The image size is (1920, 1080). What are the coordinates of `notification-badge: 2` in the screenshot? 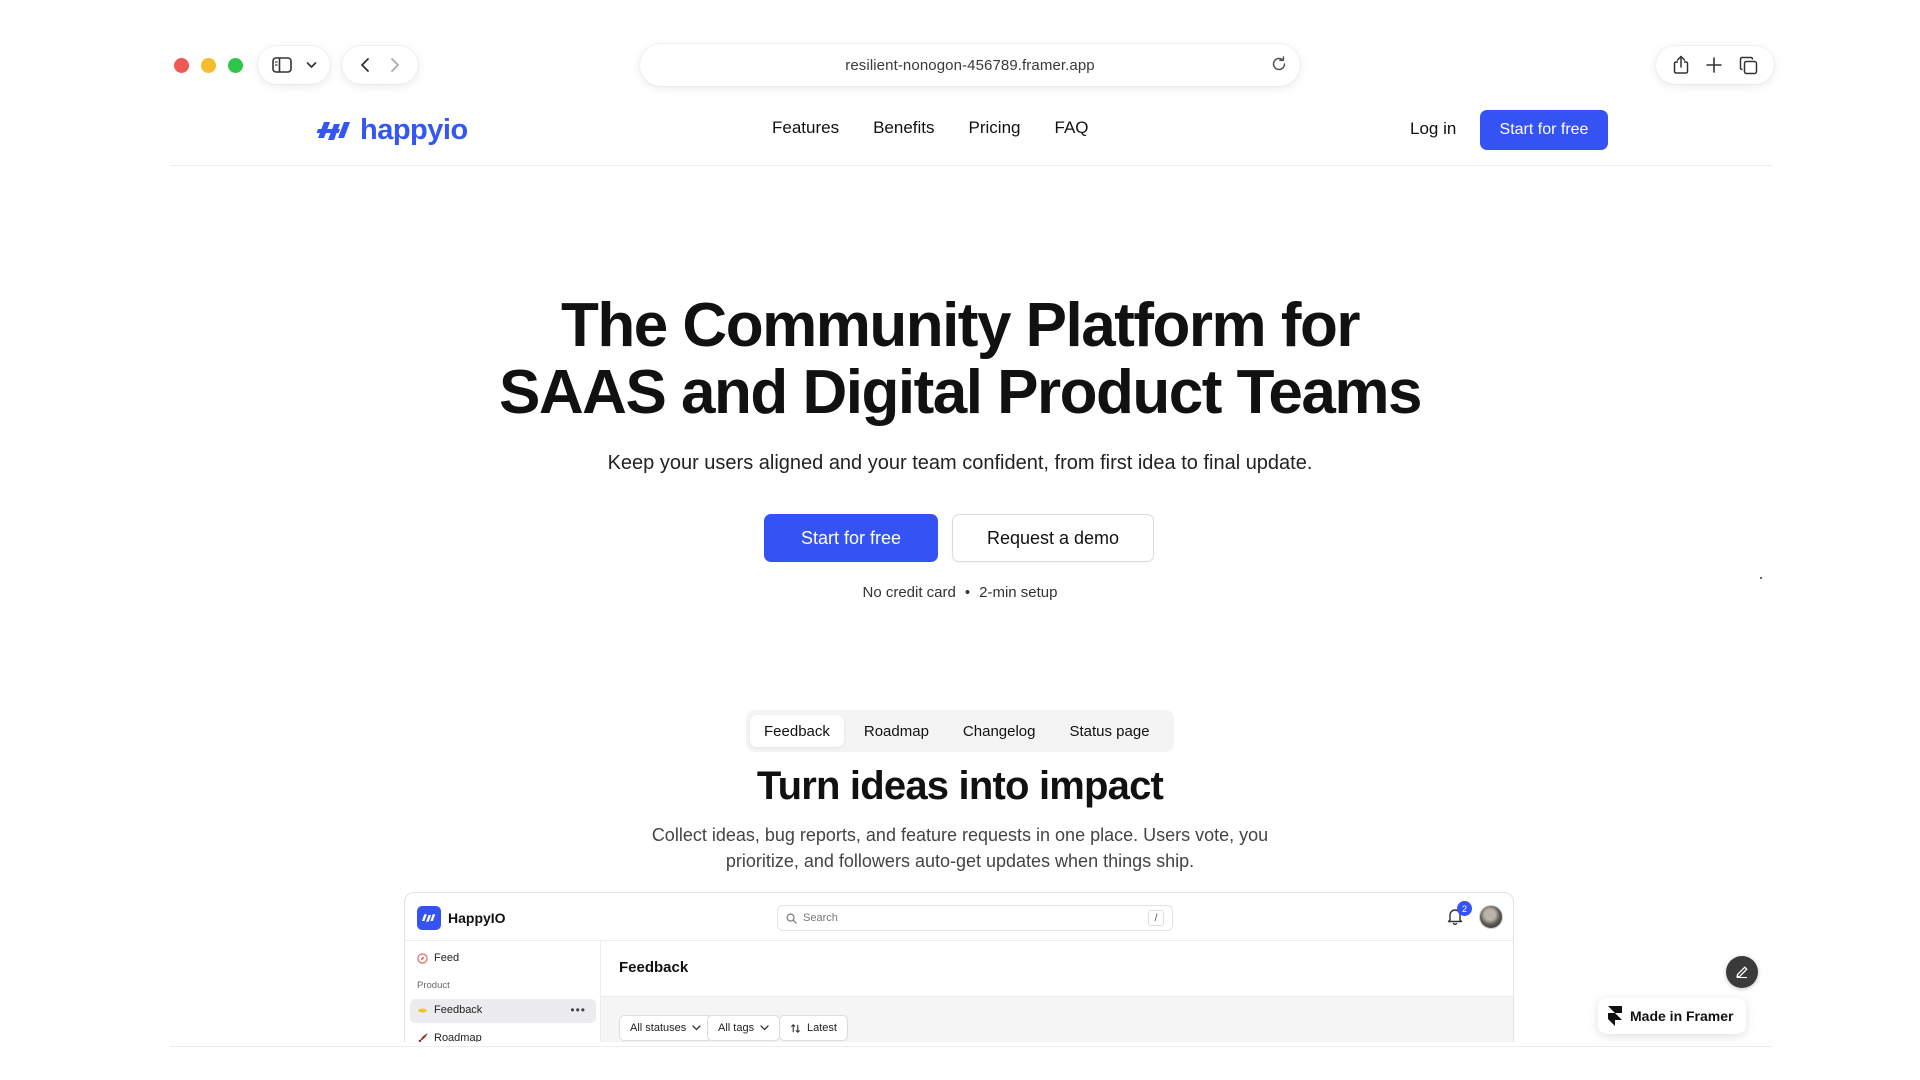 It's located at (1464, 908).